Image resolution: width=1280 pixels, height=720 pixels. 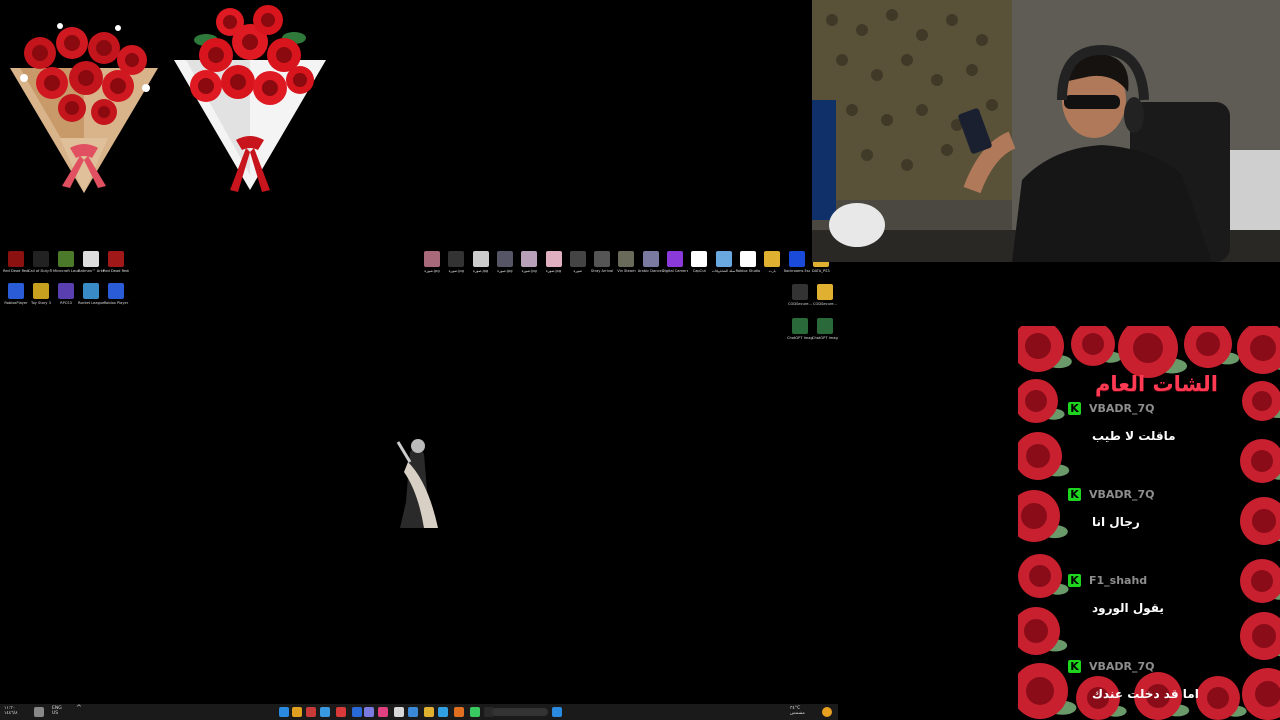 I want to click on desktop-shortcut-label: Batman™ Arkham, so click(x=91, y=271).